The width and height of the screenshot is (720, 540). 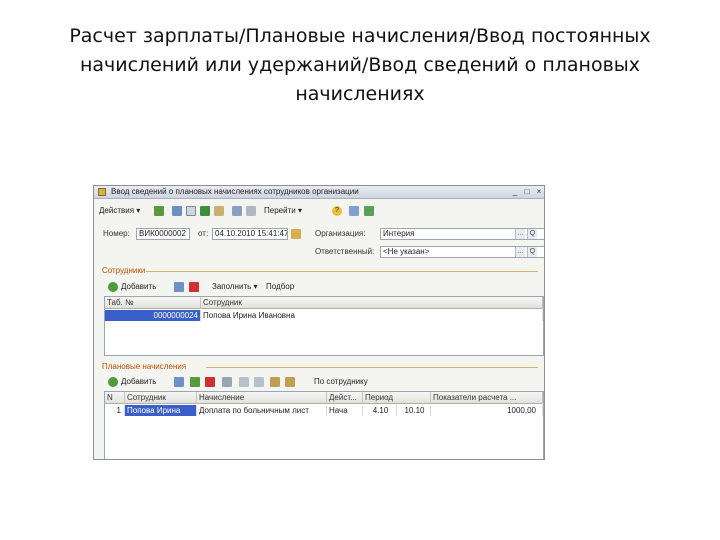 What do you see at coordinates (372, 315) in the screenshot?
I see `employee-name-cell: Попова Ирина Ивановна` at bounding box center [372, 315].